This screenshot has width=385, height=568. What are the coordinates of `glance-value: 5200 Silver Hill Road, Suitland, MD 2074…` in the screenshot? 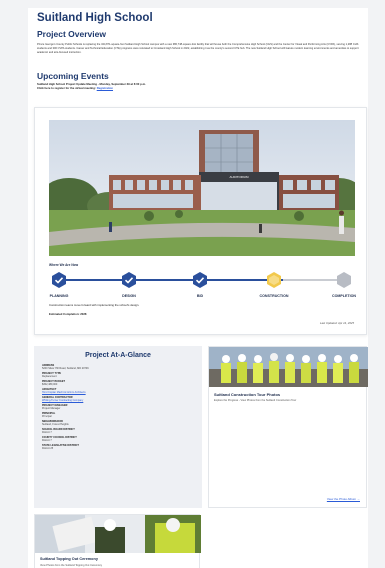 It's located at (65, 369).